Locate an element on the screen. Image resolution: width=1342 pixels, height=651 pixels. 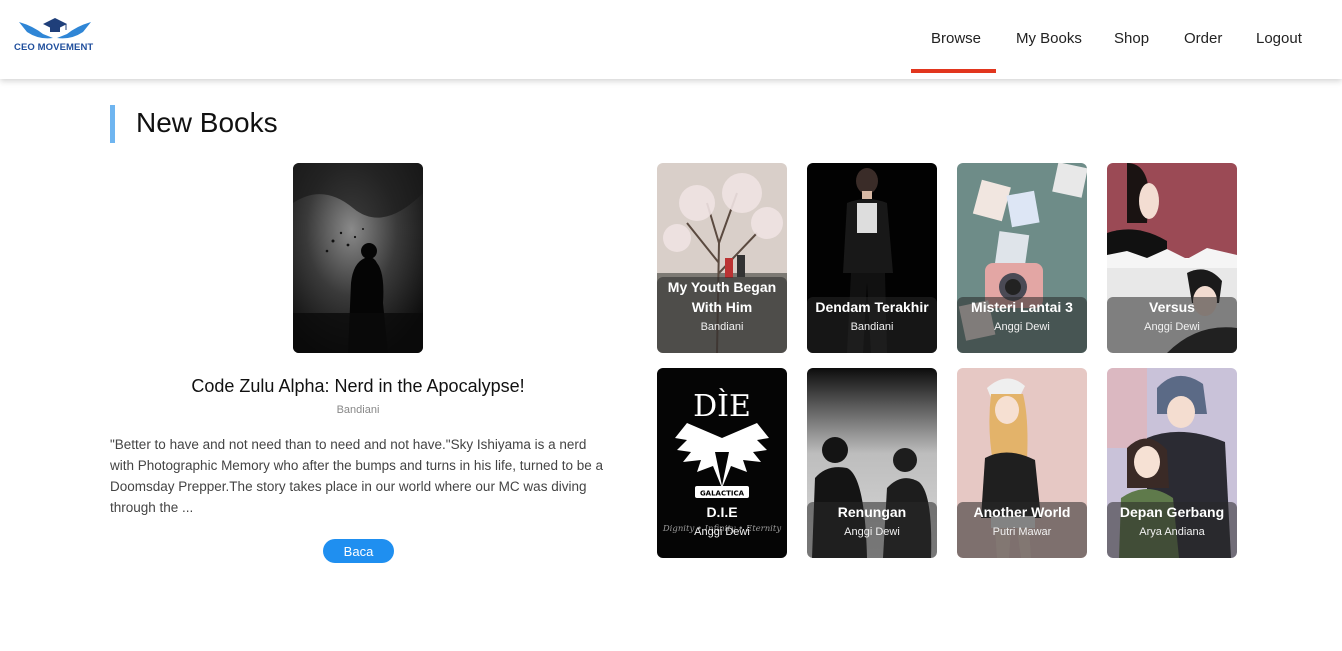
section-accent-bar is located at coordinates (112, 124).